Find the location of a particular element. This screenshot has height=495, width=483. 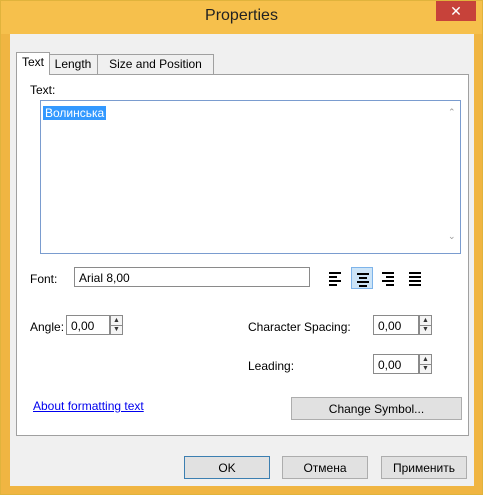

angle-spinner: ▲ ▼ is located at coordinates (116, 325).